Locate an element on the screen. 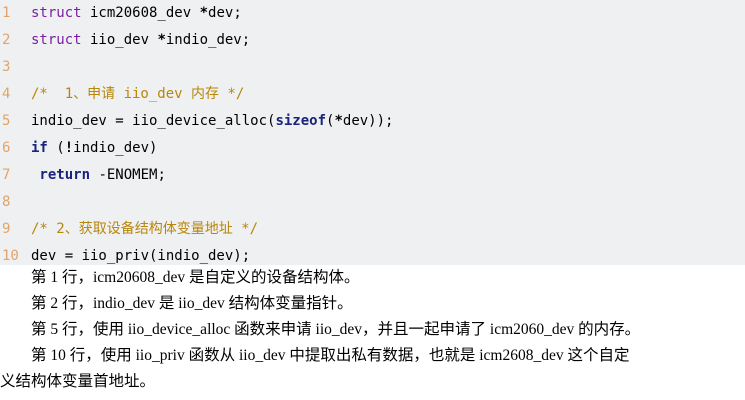 The width and height of the screenshot is (745, 400). code-token: iio_dev is located at coordinates (119, 40).